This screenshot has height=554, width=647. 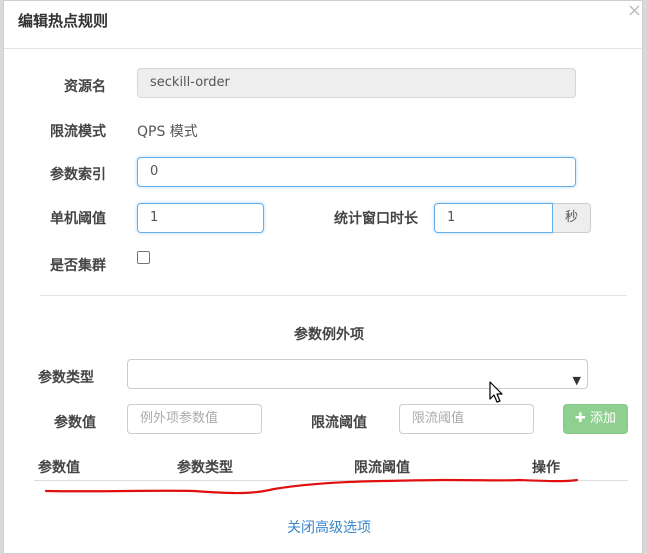 What do you see at coordinates (63, 21) in the screenshot?
I see `dialog-title: 编辑热点规则` at bounding box center [63, 21].